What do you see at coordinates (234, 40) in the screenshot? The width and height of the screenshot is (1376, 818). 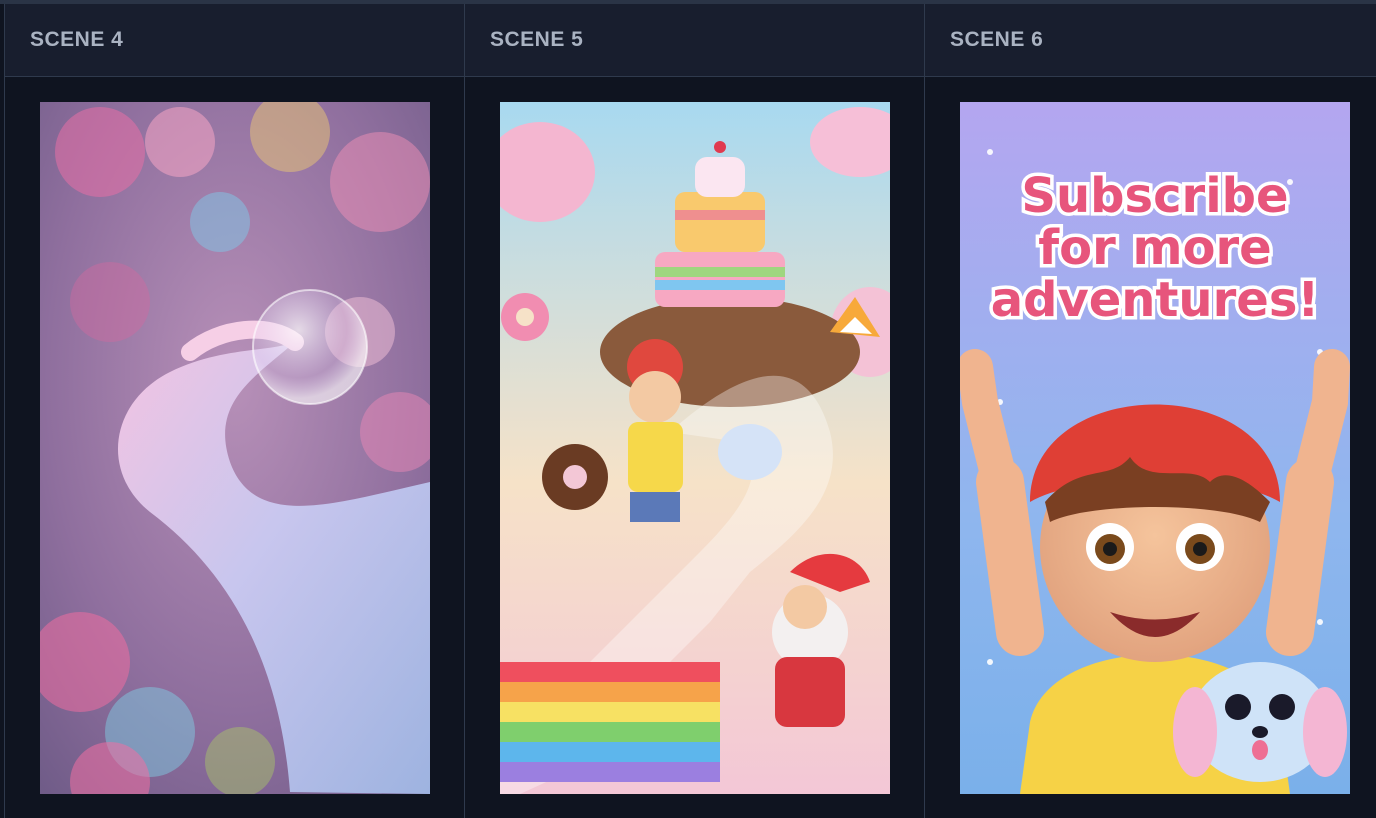 I see `scene-header: SCENE 4` at bounding box center [234, 40].